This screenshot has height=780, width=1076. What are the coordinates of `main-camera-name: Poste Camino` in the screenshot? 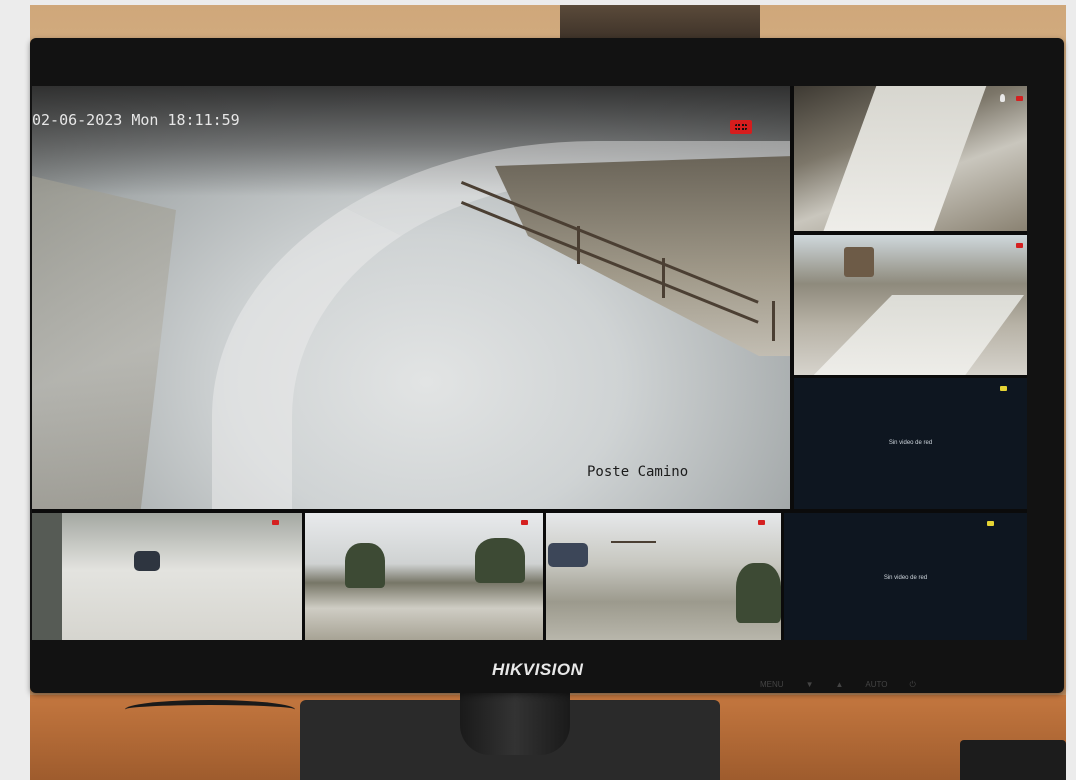 It's located at (638, 472).